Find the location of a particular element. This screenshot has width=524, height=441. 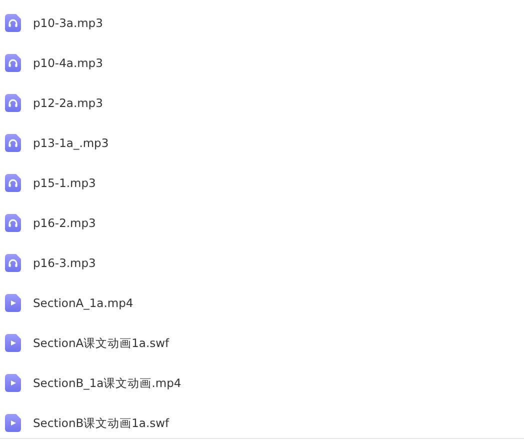

file-name: SectionB_1a课文动画.mp4 is located at coordinates (107, 383).